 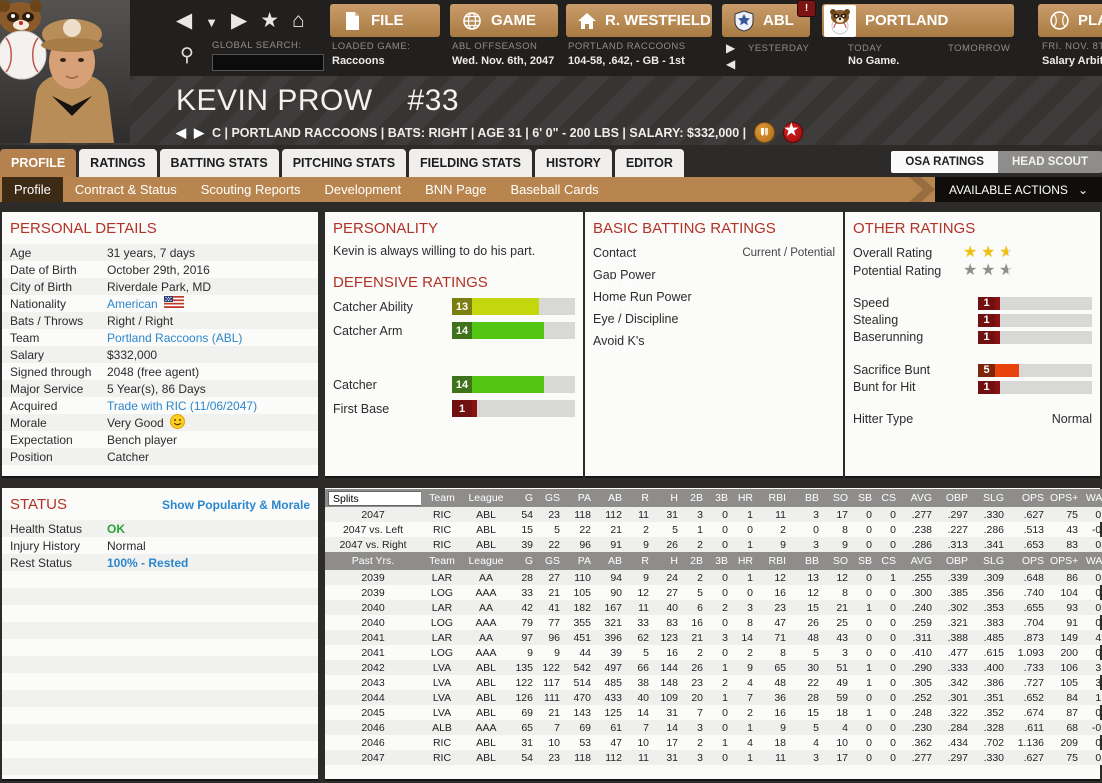 I want to click on subtab-scouting-reports: Scouting Reports, so click(x=251, y=189).